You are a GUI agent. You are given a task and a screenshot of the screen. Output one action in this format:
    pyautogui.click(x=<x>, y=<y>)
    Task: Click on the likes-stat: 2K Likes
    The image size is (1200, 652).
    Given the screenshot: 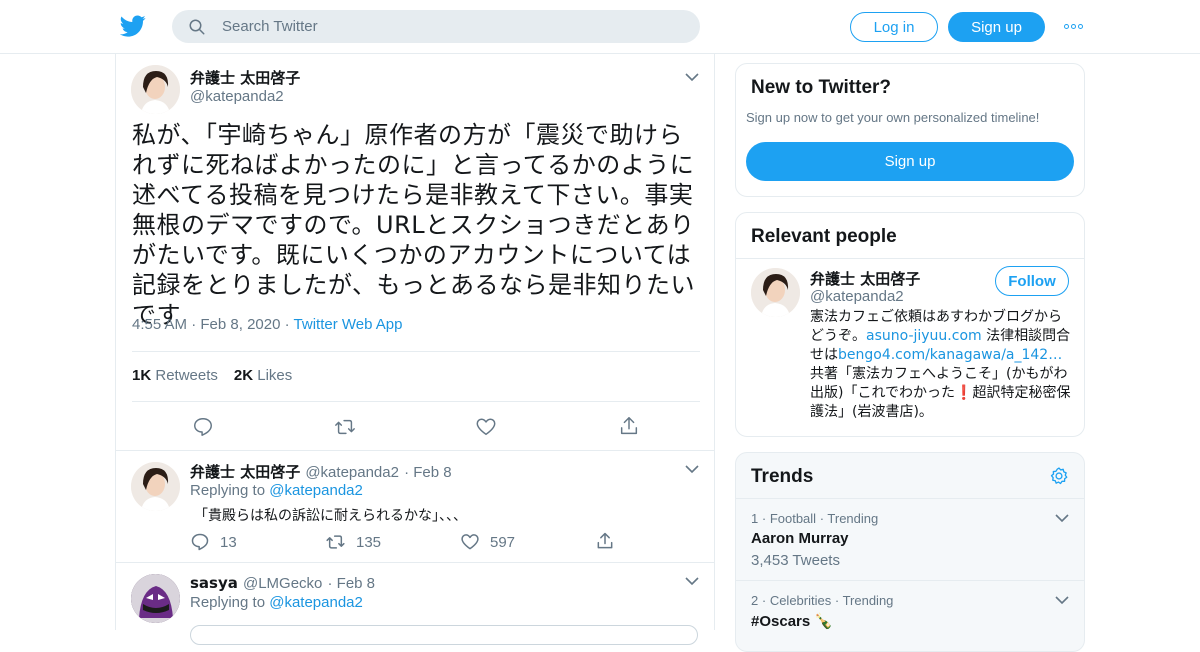 What is the action you would take?
    pyautogui.click(x=263, y=375)
    